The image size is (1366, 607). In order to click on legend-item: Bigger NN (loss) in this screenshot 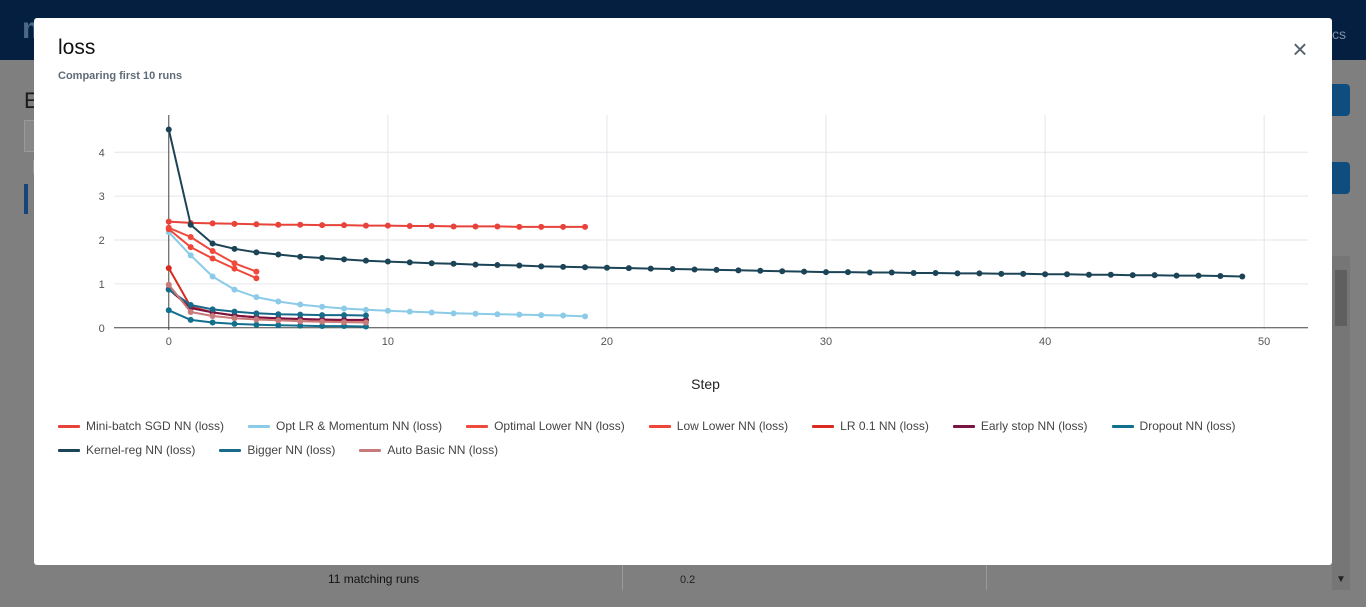, I will do `click(277, 450)`.